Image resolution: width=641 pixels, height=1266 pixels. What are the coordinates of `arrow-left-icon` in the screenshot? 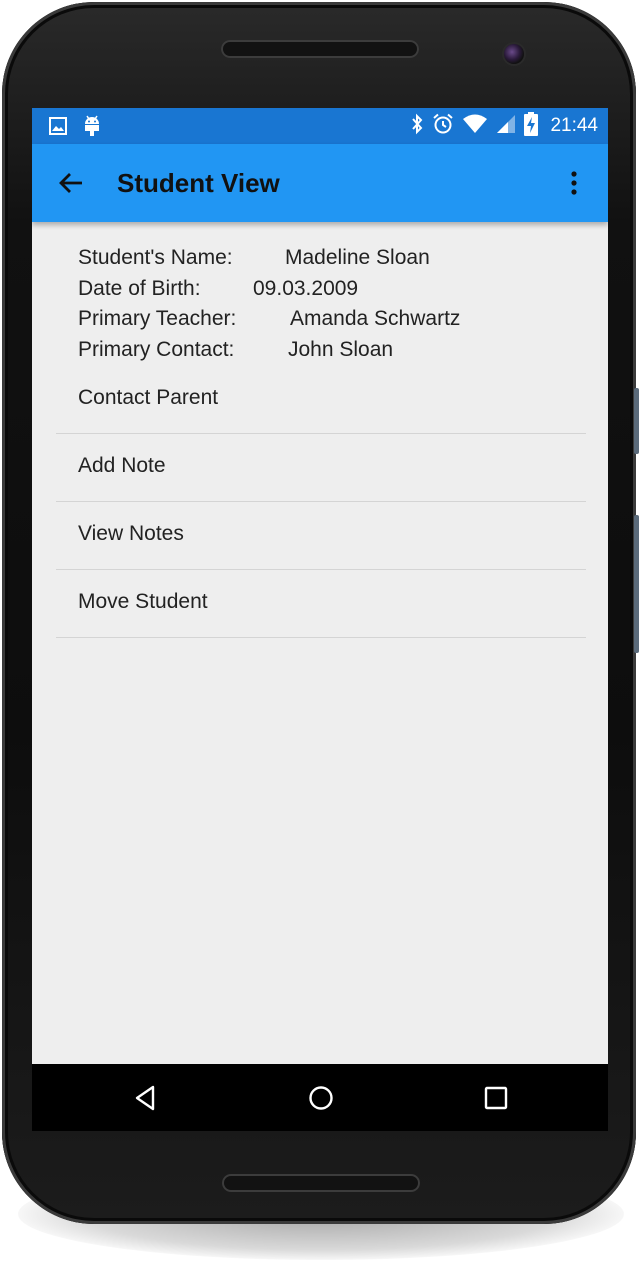 It's located at (70, 183).